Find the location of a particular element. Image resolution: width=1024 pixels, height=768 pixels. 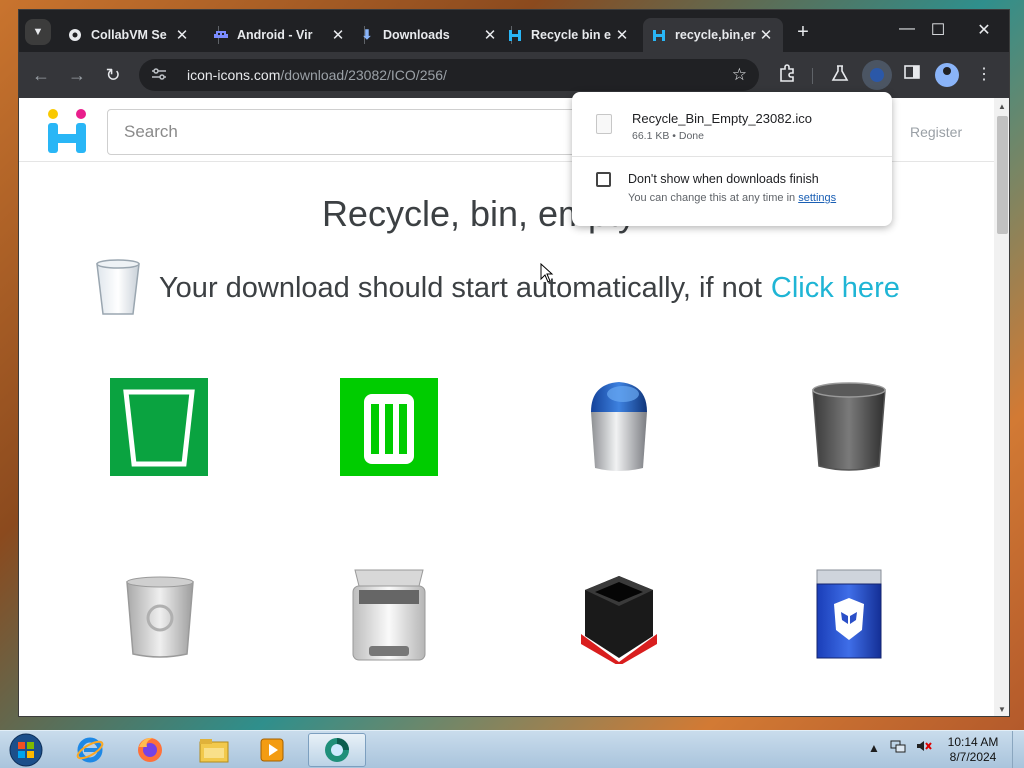

tab-recycle-bin-active: recycle,bin,er ✕ is located at coordinates (713, 35).